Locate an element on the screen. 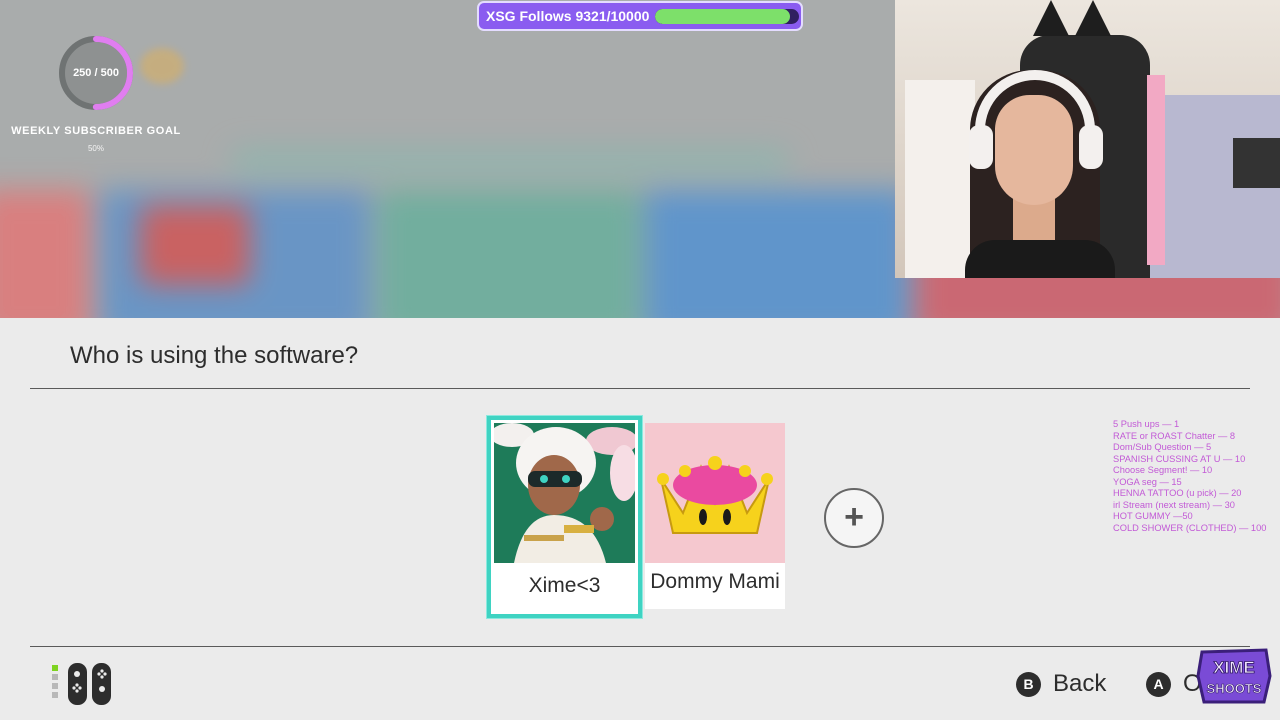 Image resolution: width=1280 pixels, height=720 pixels. joycon-controller-icon is located at coordinates (83, 684).